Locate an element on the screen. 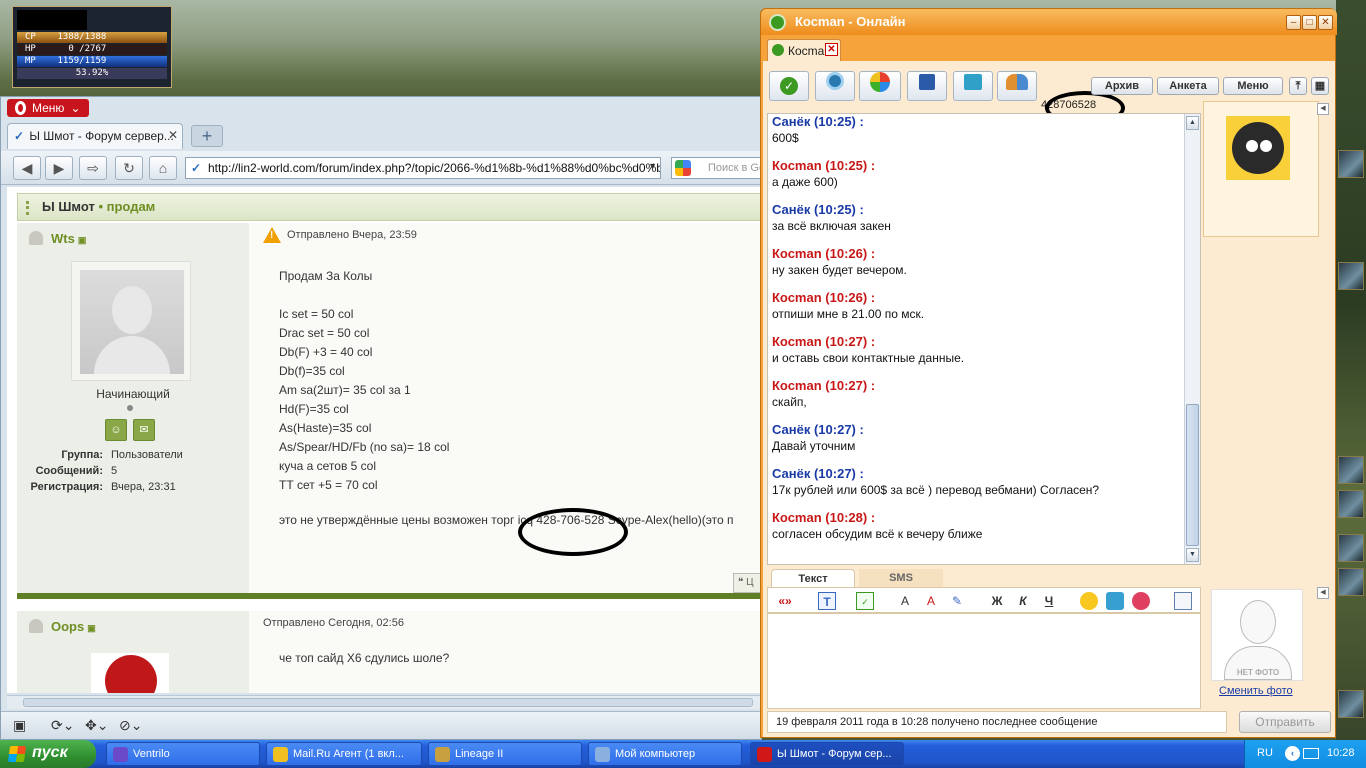 The height and width of the screenshot is (768, 1366). language-indicator: RU is located at coordinates (1265, 753).